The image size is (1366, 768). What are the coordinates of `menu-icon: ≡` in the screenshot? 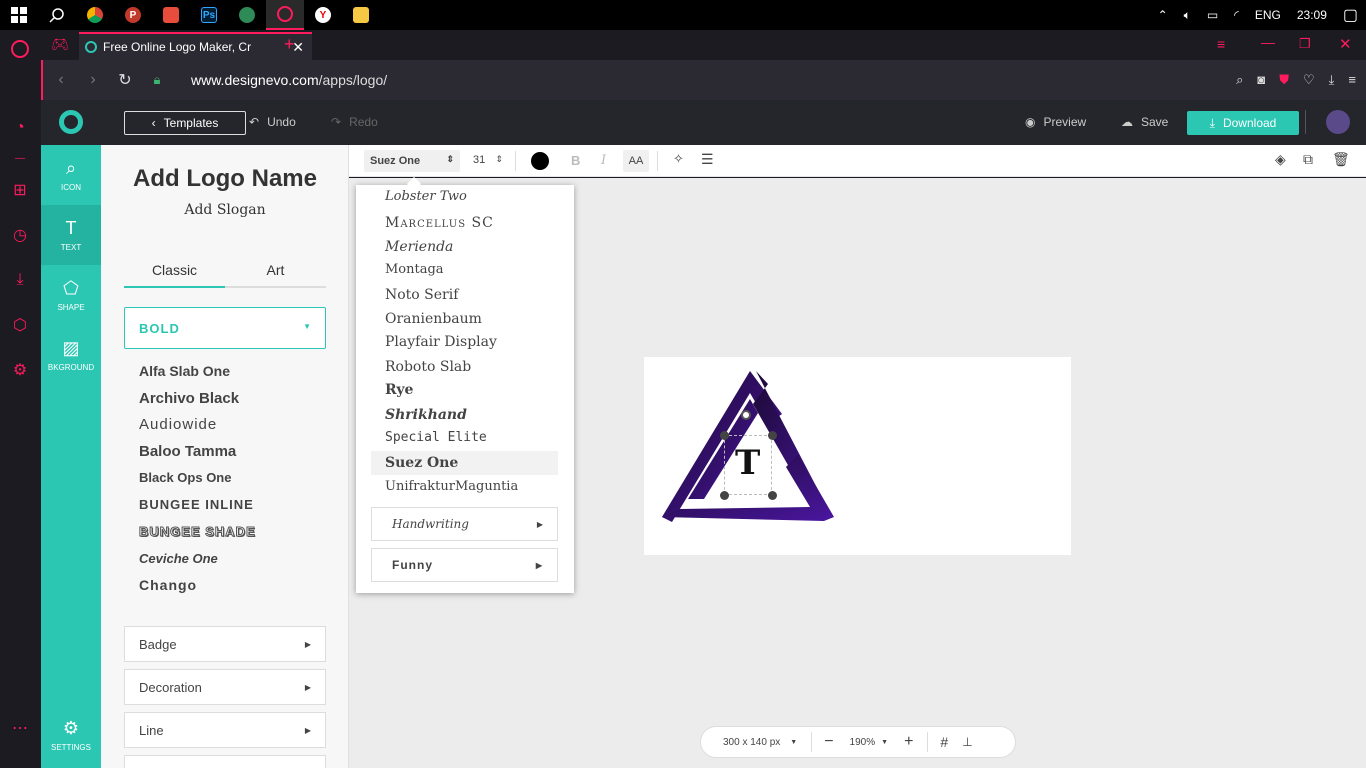 It's located at (1352, 80).